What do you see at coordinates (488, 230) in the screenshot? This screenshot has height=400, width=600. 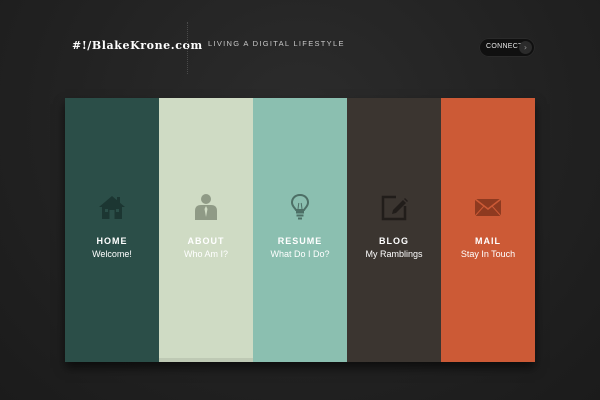 I see `nav-panel-mail: MAIL Stay In Touch` at bounding box center [488, 230].